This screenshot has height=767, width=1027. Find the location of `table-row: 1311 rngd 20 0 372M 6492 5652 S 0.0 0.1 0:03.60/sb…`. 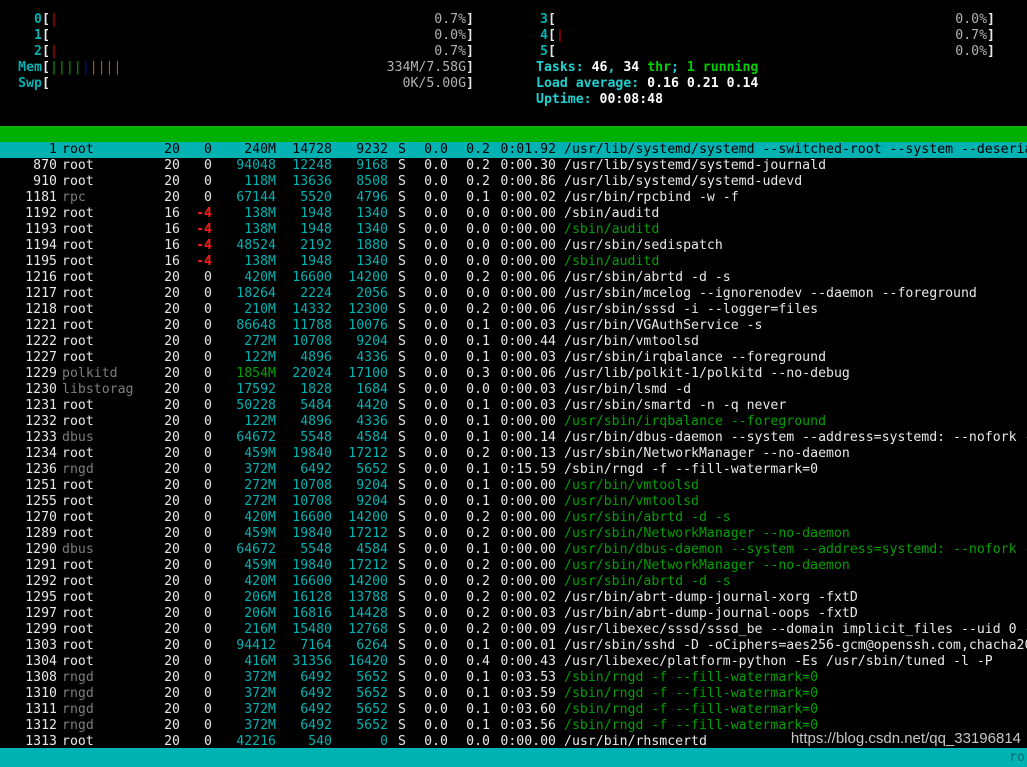

table-row: 1311 rngd 20 0 372M 6492 5652 S 0.0 0.1 0:03.60/sb… is located at coordinates (513, 710).